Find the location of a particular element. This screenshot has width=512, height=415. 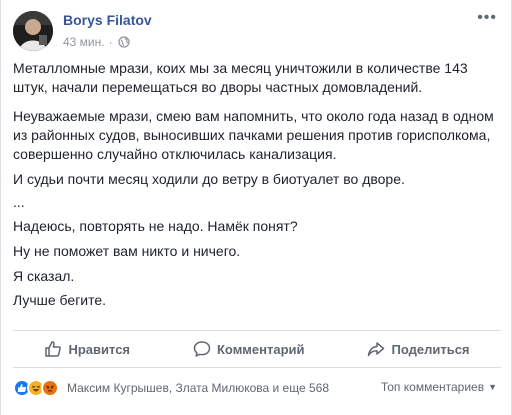

comment-button: Комментарий is located at coordinates (249, 349).